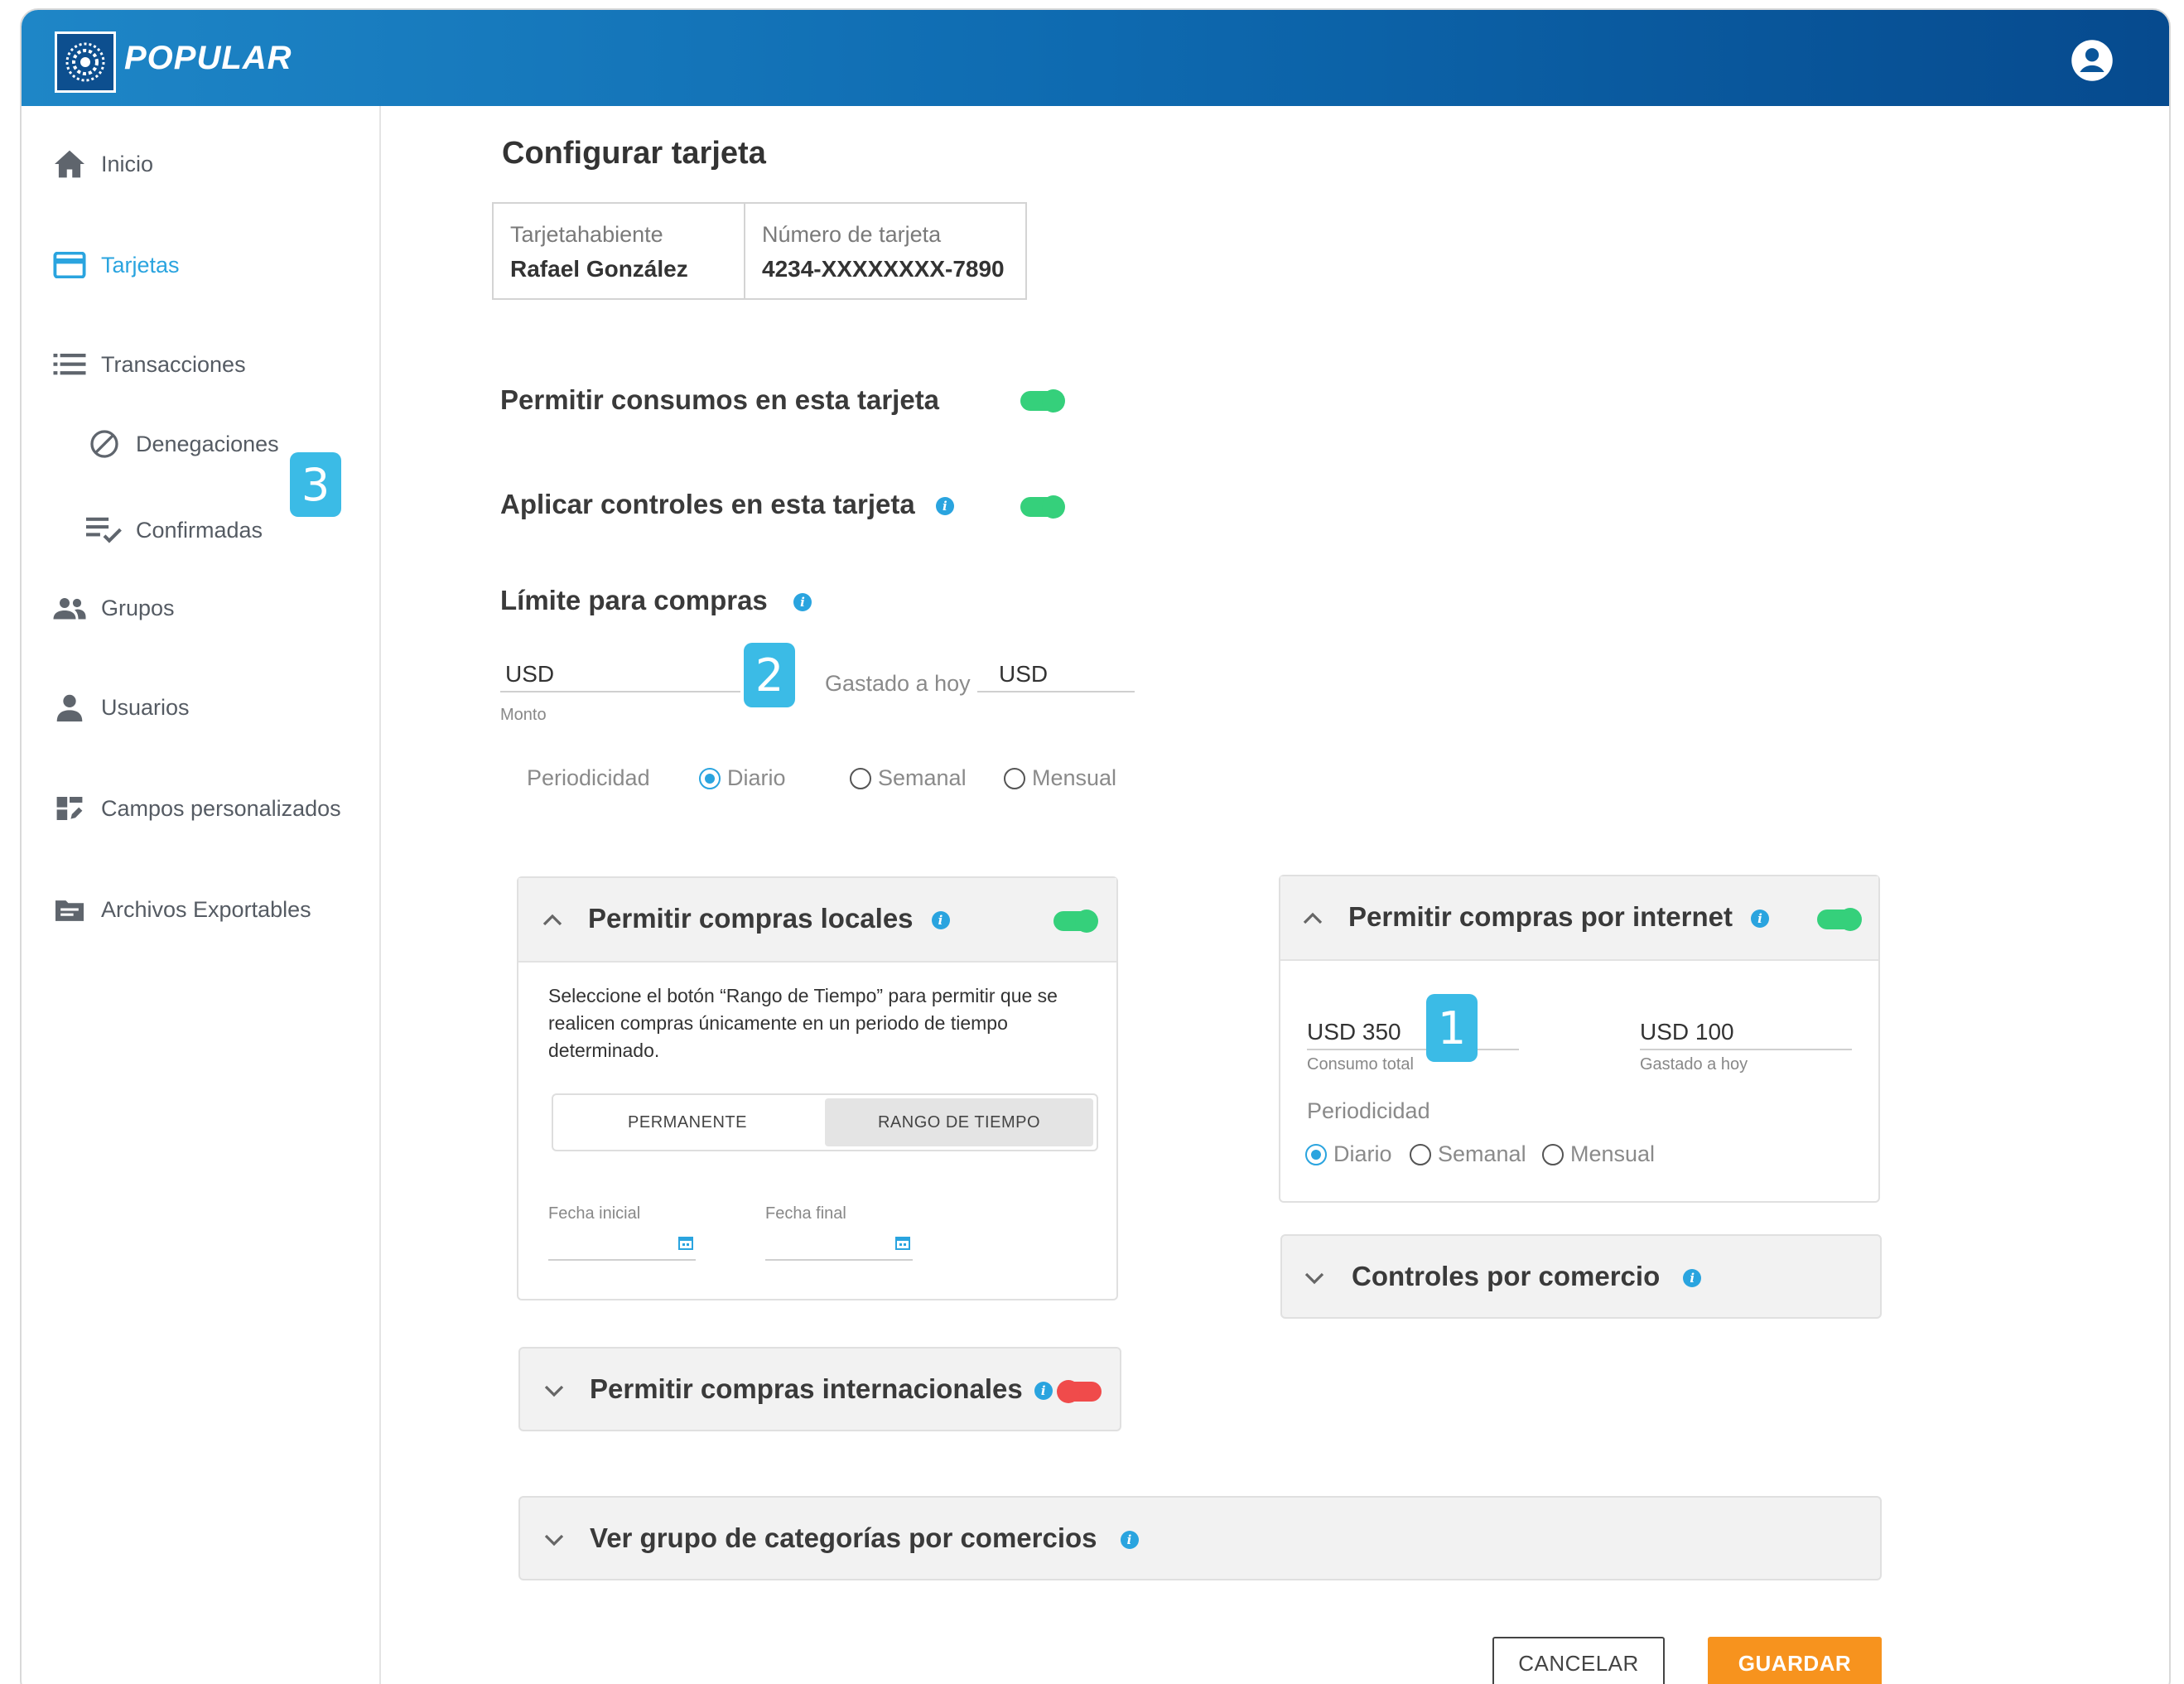 This screenshot has height=1684, width=2184. What do you see at coordinates (751, 919) in the screenshot?
I see `local-purchases-title-text: Permitir compras locales` at bounding box center [751, 919].